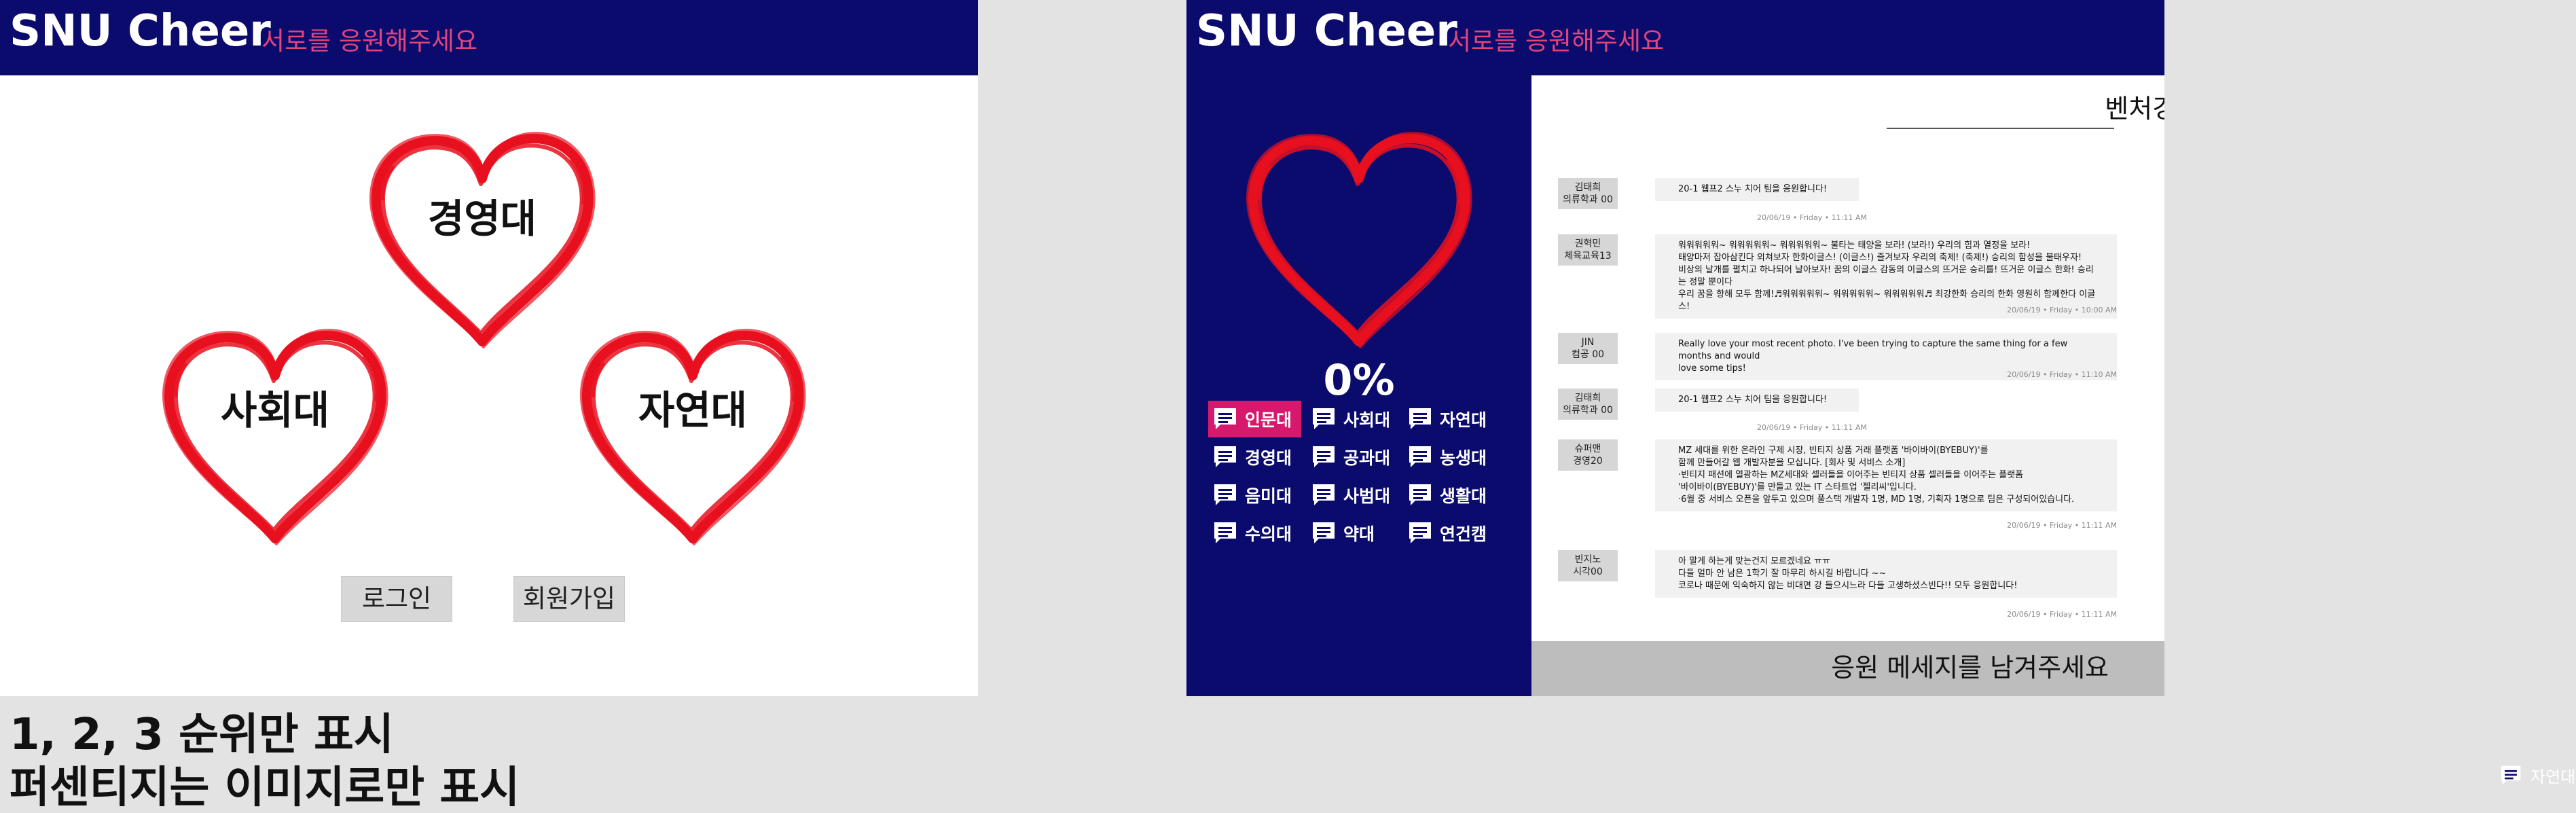 Image resolution: width=2576 pixels, height=813 pixels. I want to click on category-label: 사범대, so click(1367, 496).